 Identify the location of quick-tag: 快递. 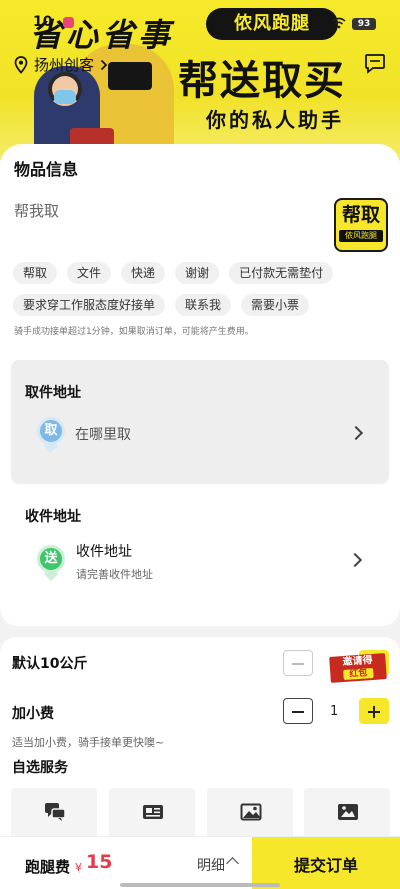
(143, 273).